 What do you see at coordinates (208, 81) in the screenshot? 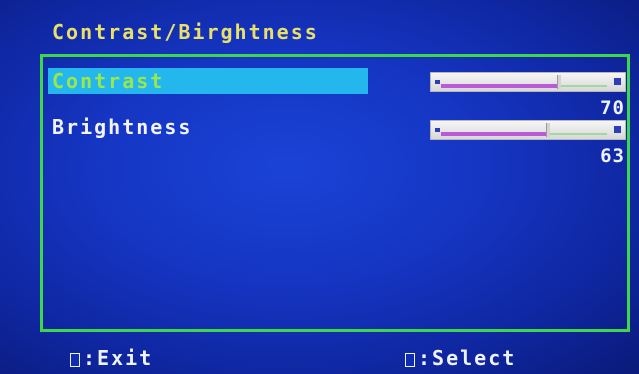
I see `contrast-label: Contrast` at bounding box center [208, 81].